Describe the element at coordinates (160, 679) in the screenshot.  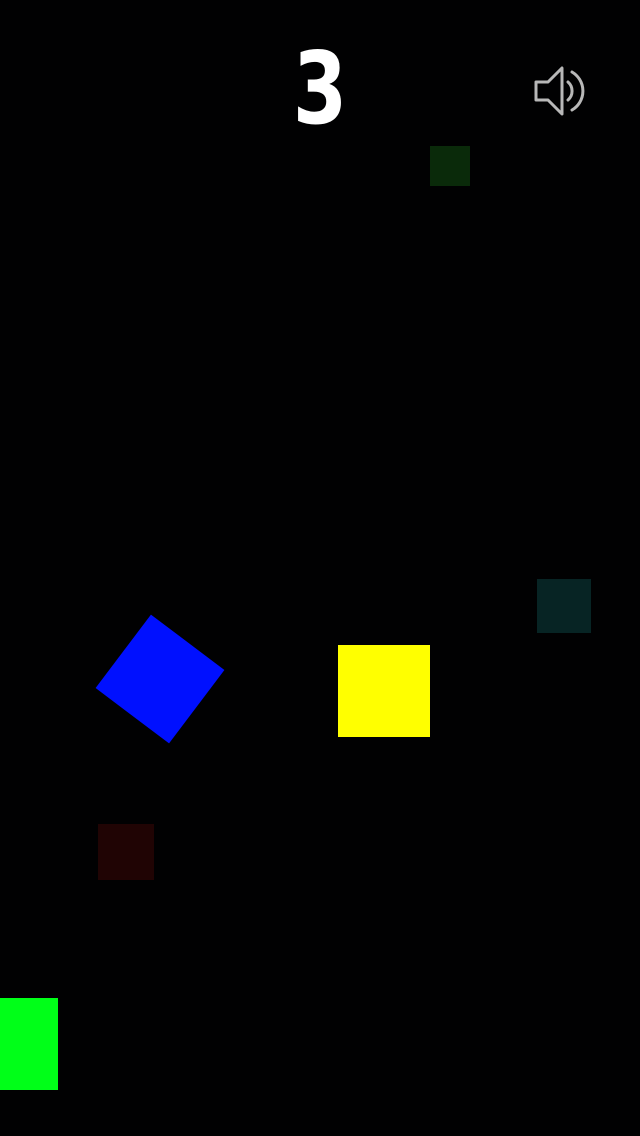
I see `blue-tile` at that location.